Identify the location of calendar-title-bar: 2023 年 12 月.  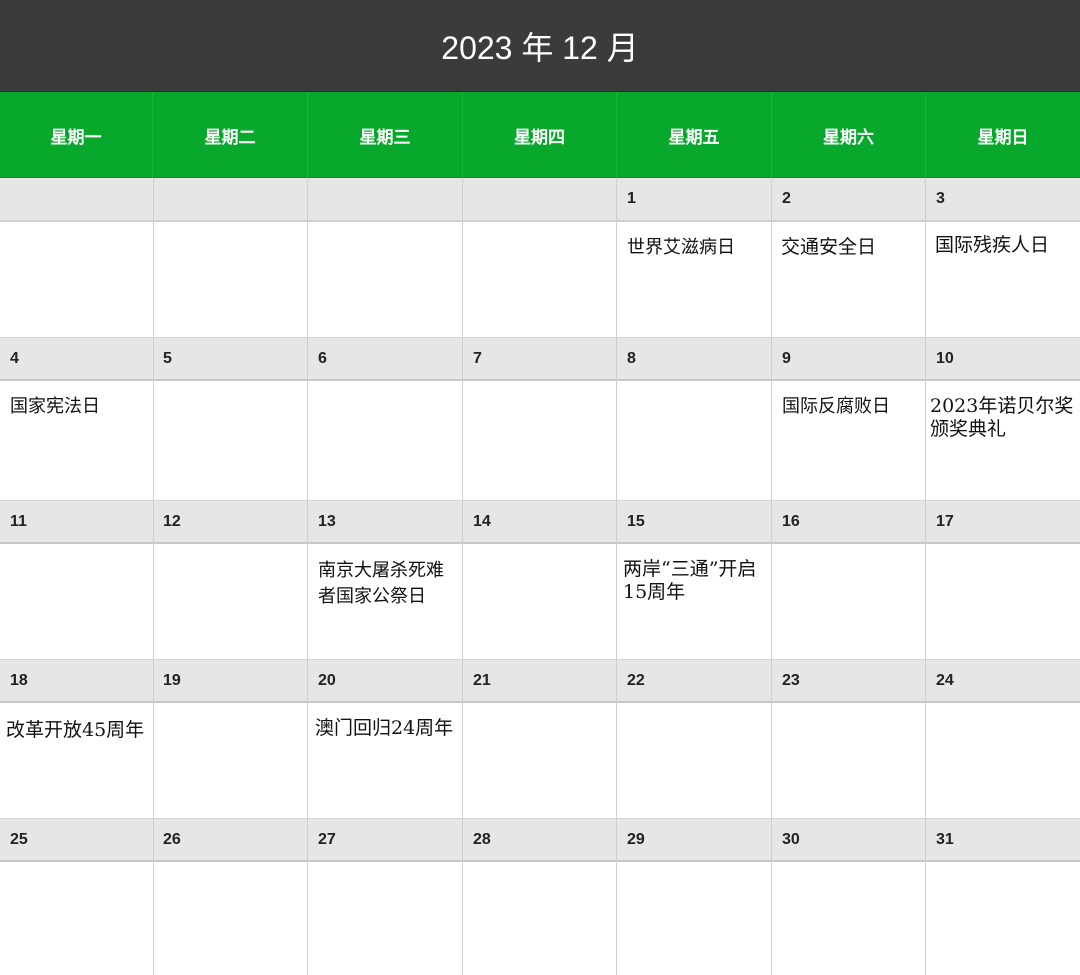
(540, 46).